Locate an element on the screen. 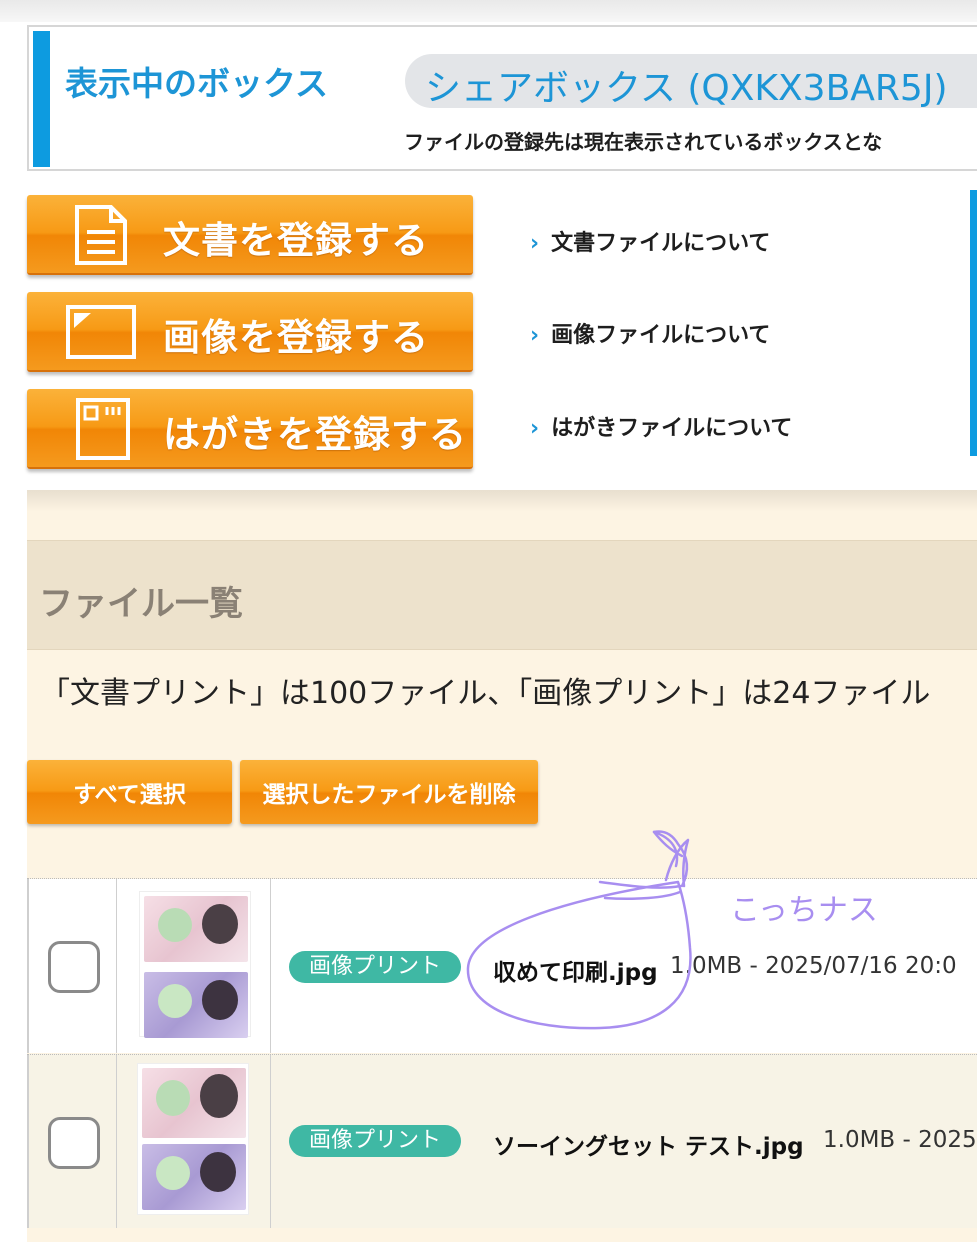 Image resolution: width=977 pixels, height=1242 pixels. file-name: ソーイングセット テスト.jpg is located at coordinates (648, 1147).